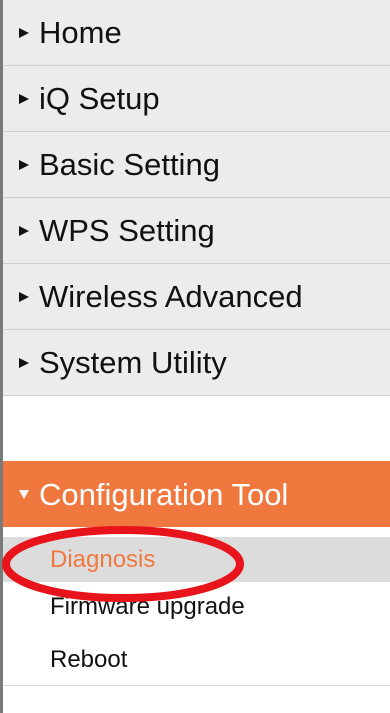  Describe the element at coordinates (127, 230) in the screenshot. I see `menu-item-label: WPS Setting` at that location.